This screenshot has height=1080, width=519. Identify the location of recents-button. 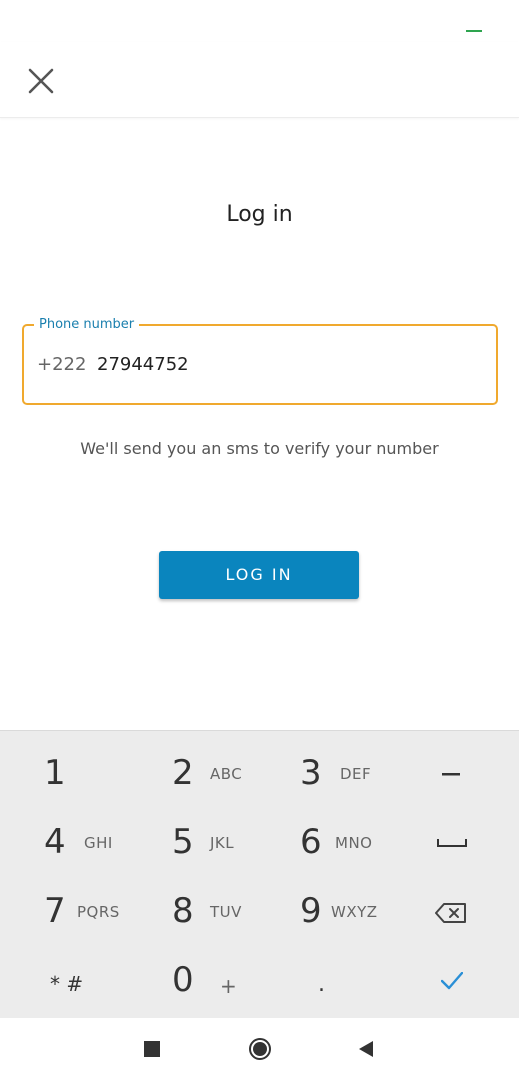
(152, 1049).